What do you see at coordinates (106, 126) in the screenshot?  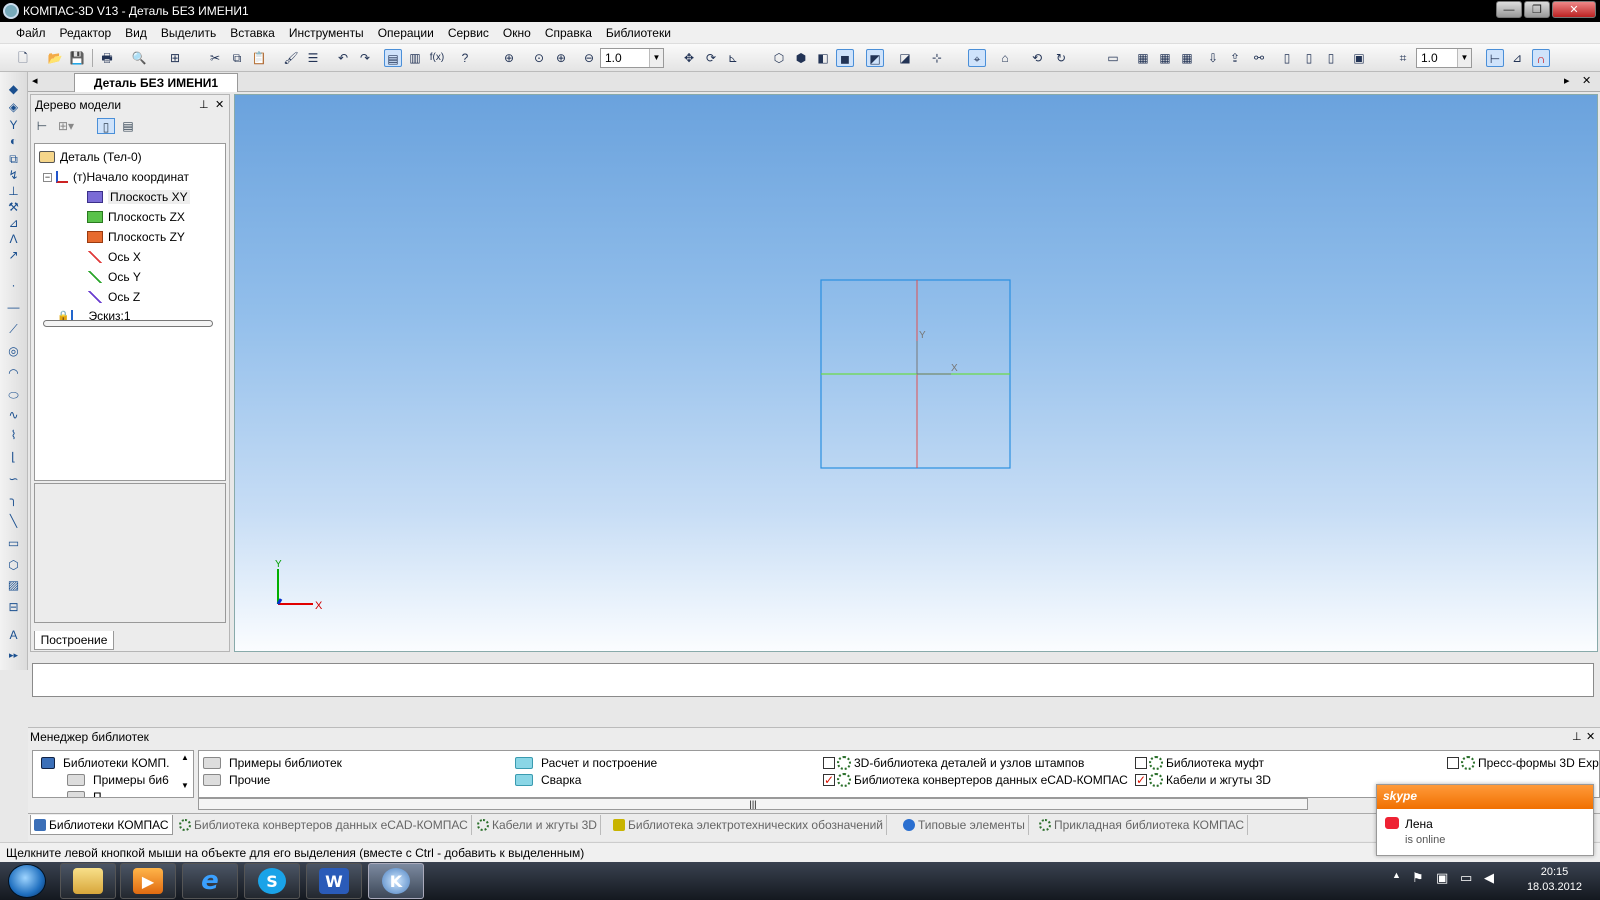 I see `tree-view-icon: ▯` at bounding box center [106, 126].